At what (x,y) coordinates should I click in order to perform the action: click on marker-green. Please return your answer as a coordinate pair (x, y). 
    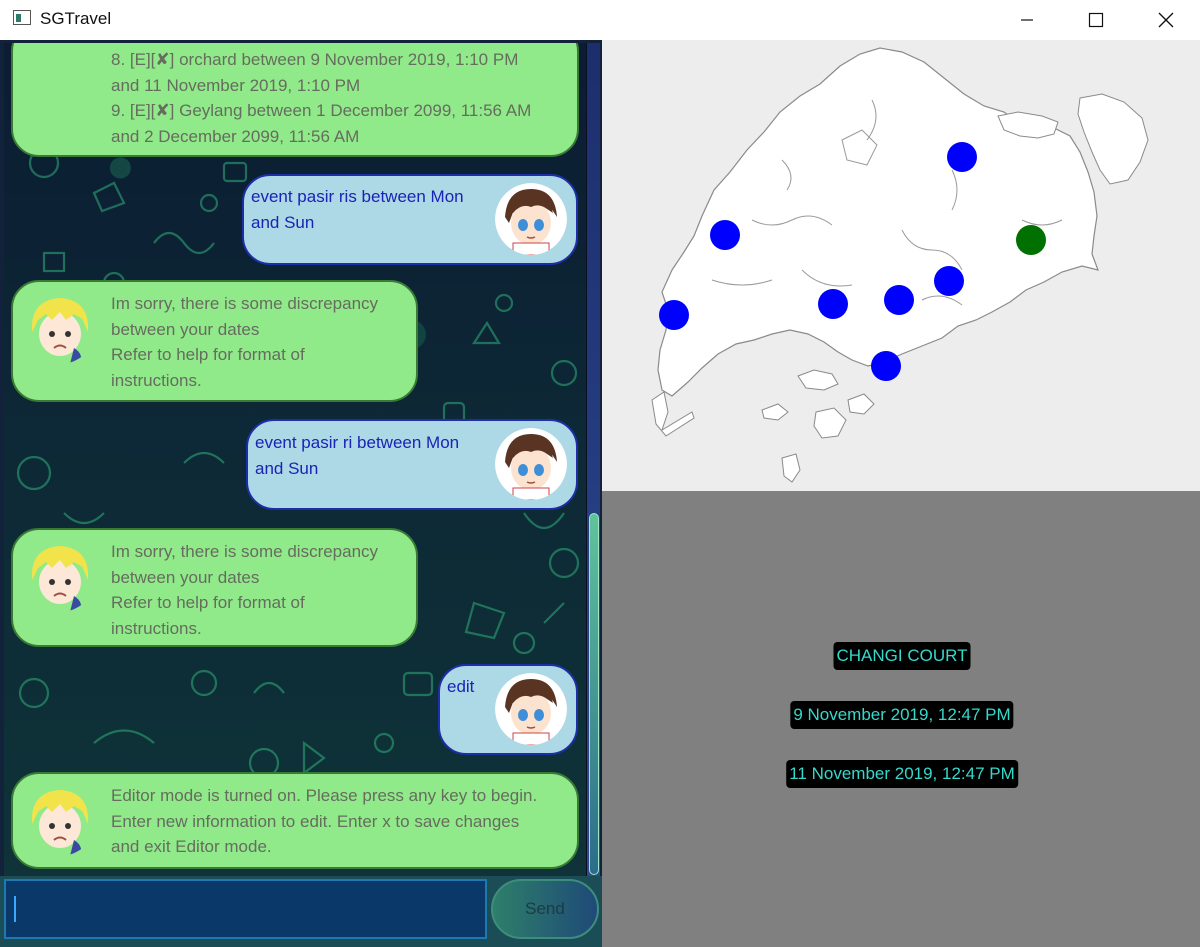
    Looking at the image, I should click on (1031, 240).